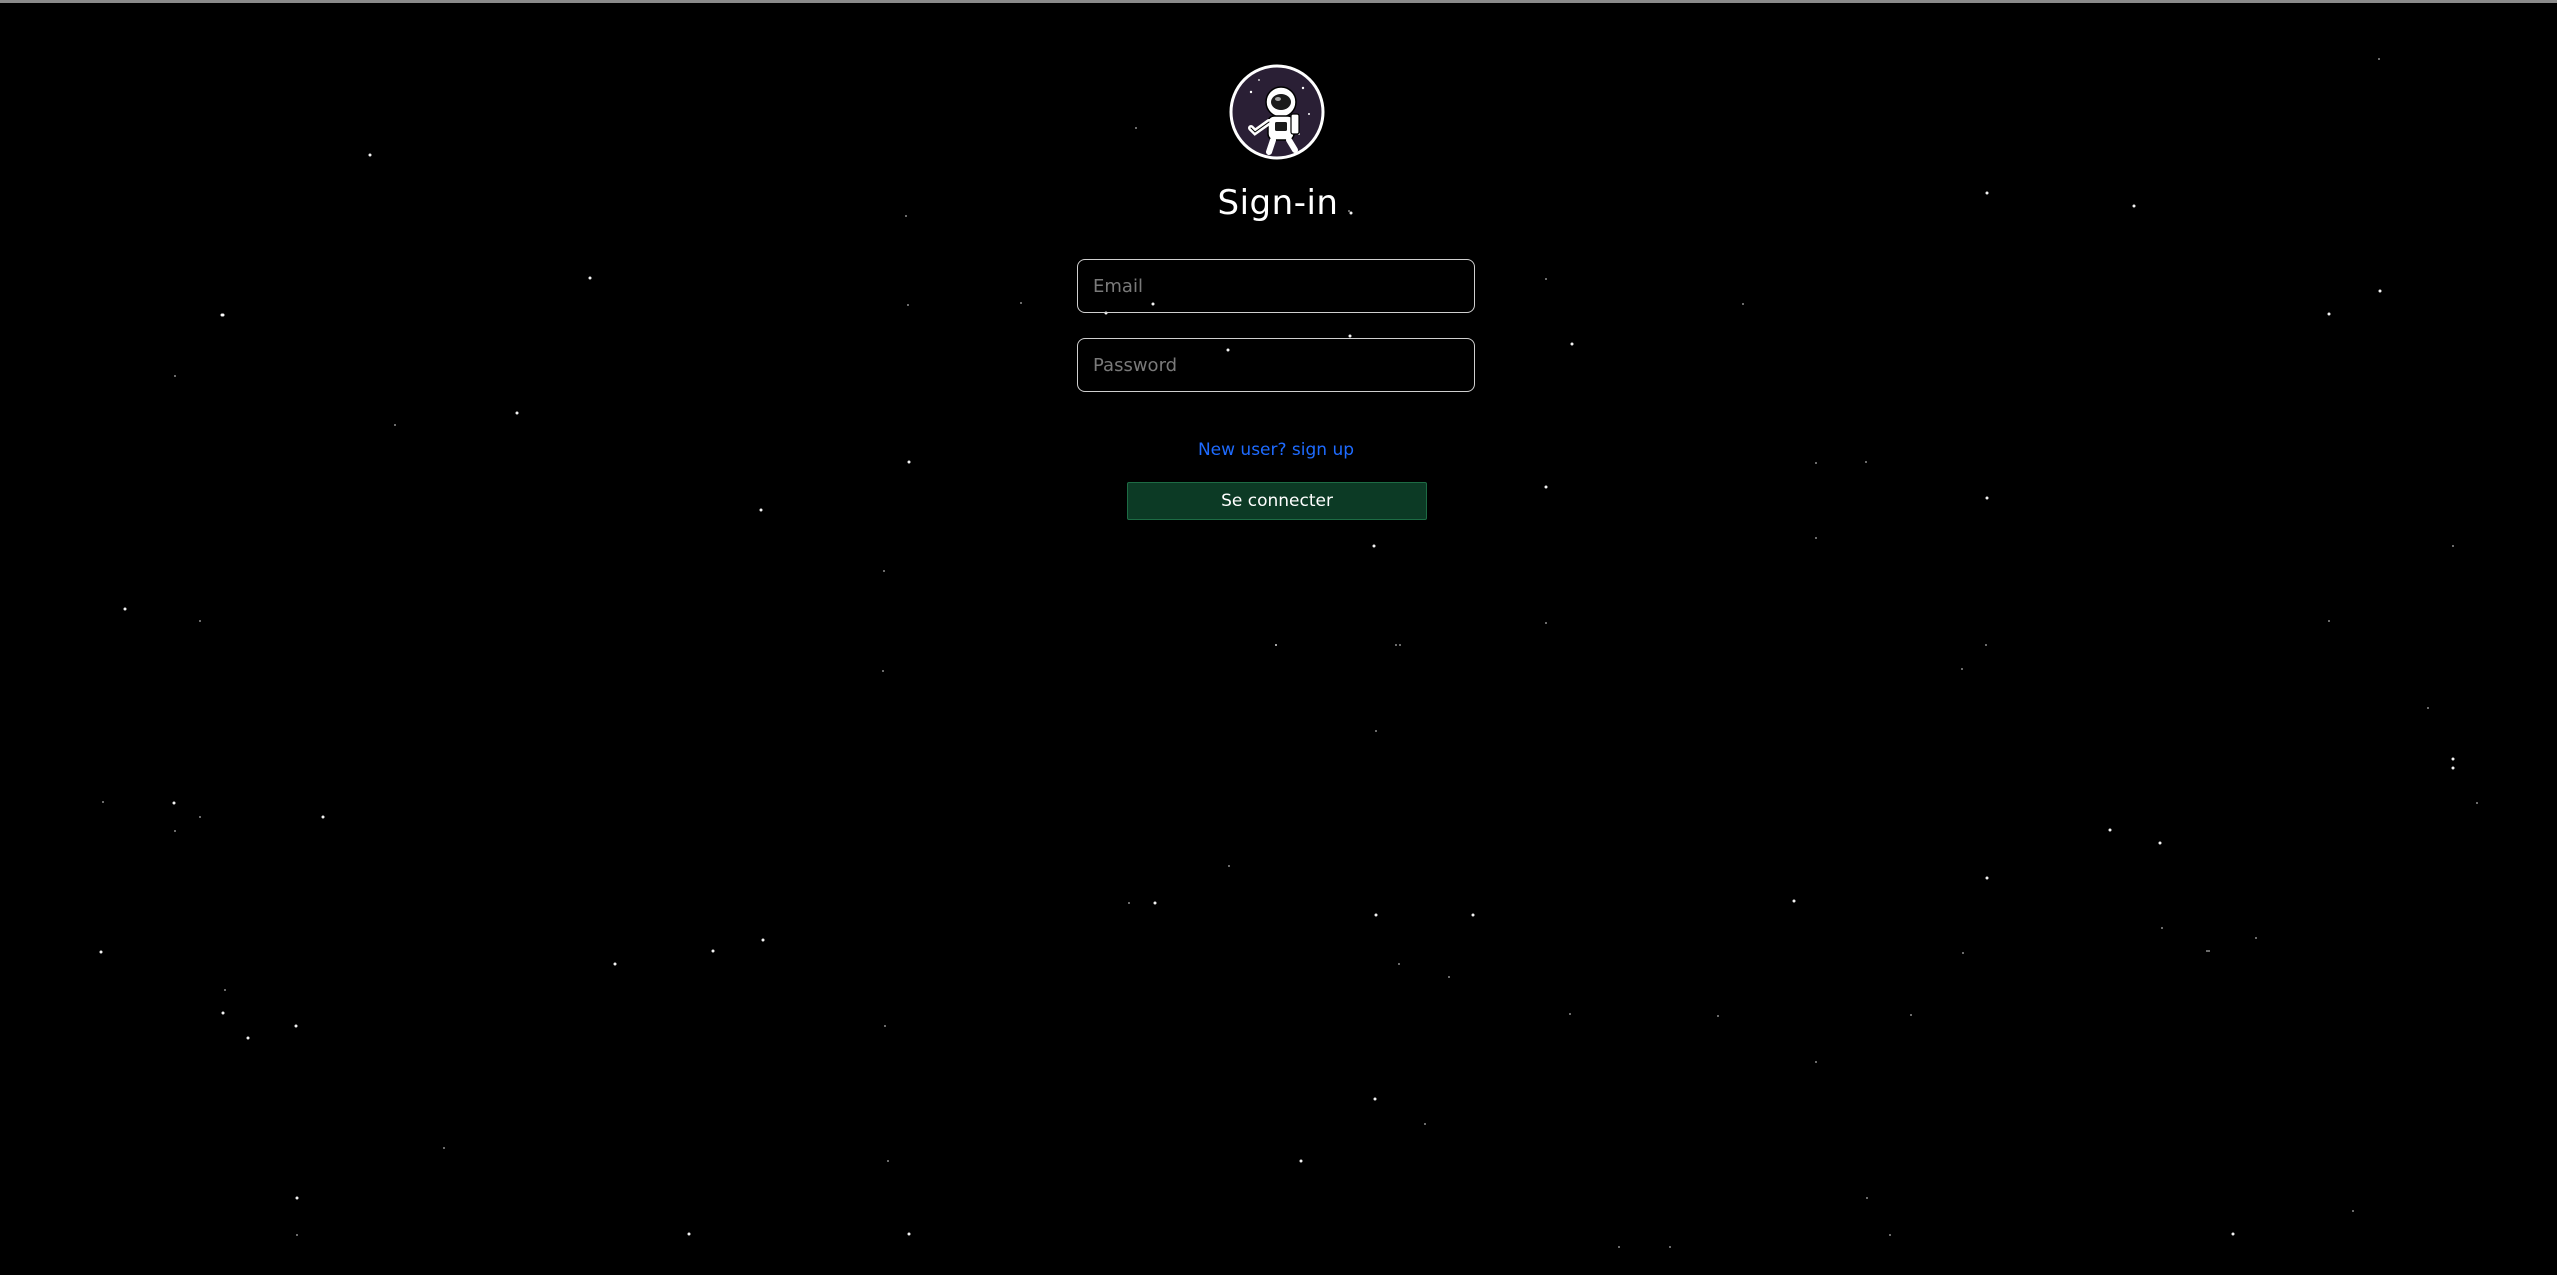 The image size is (2557, 1275). Describe the element at coordinates (1277, 112) in the screenshot. I see `astronaut-icon` at that location.